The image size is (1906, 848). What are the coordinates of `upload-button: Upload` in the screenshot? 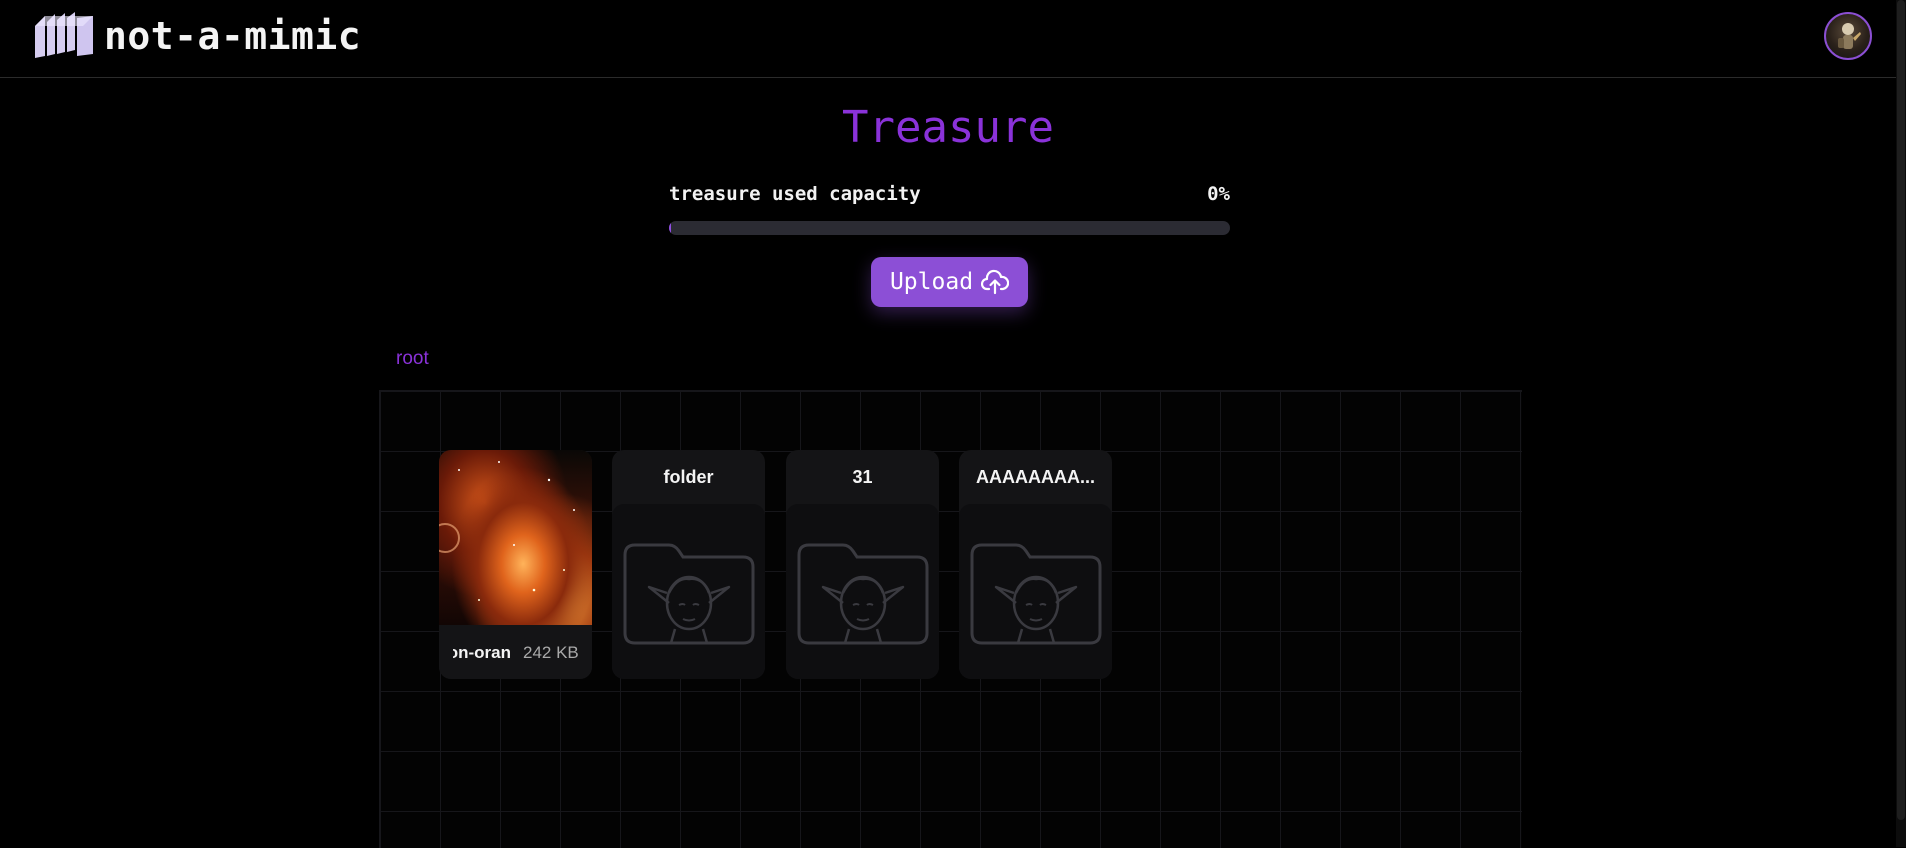 It's located at (949, 282).